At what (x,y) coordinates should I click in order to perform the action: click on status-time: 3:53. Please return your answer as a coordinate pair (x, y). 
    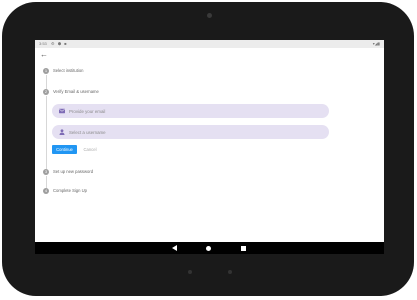
    Looking at the image, I should click on (43, 43).